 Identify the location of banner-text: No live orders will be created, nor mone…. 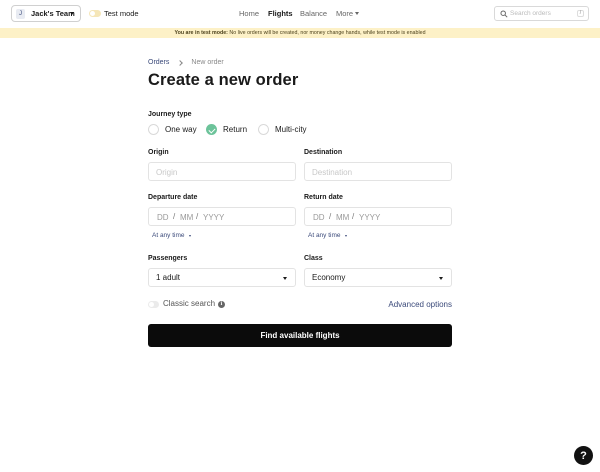
(327, 33).